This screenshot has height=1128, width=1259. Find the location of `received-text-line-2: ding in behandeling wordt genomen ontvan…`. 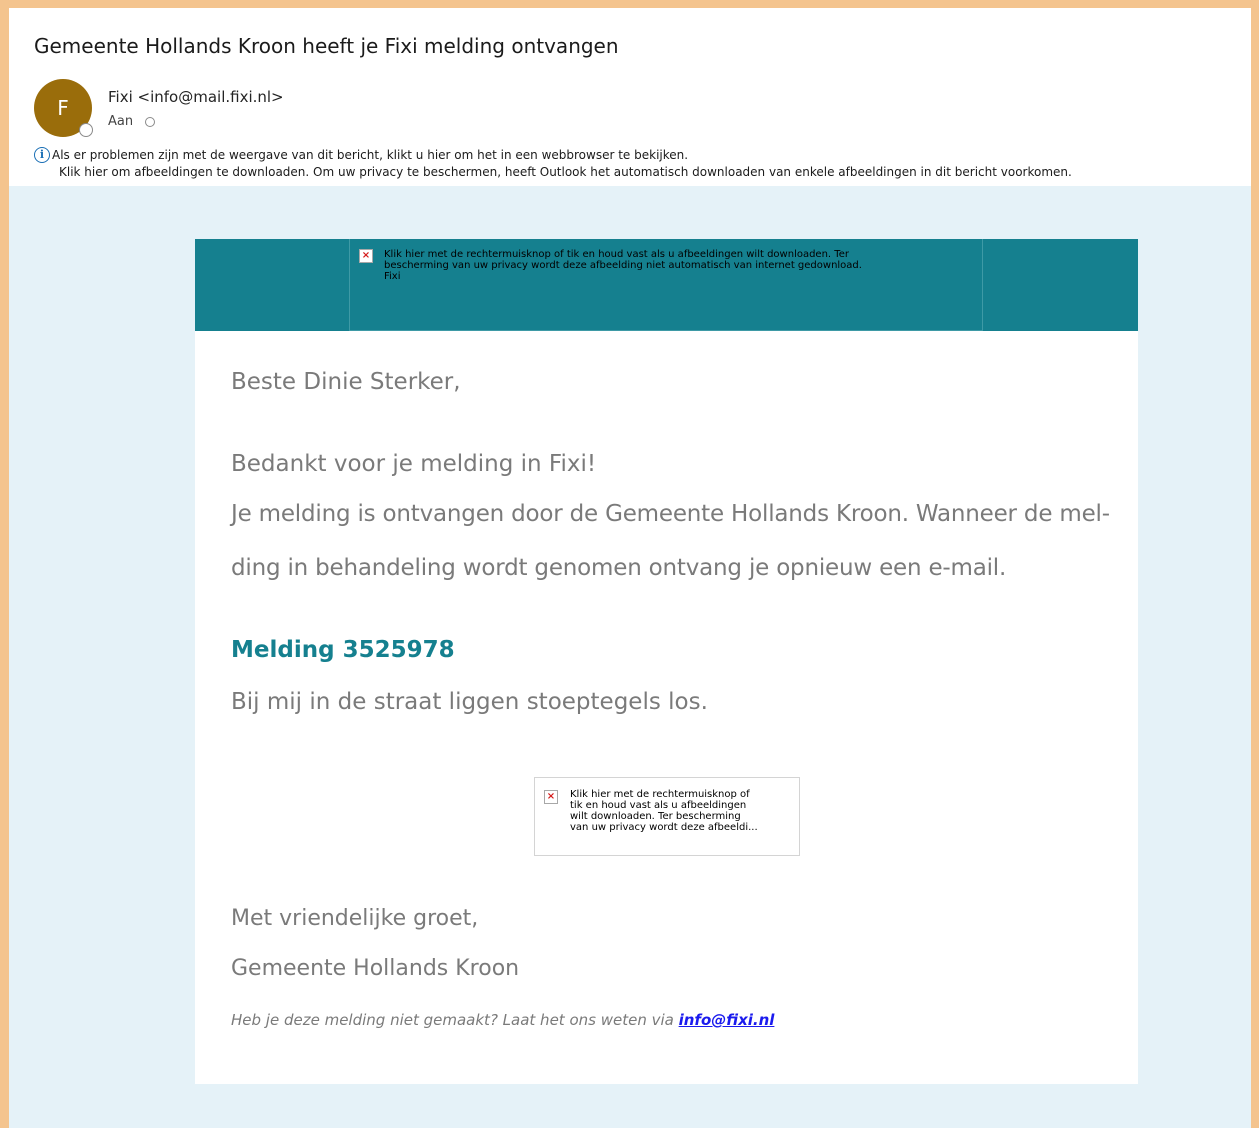

received-text-line-2: ding in behandeling wordt genomen ontvan… is located at coordinates (619, 568).